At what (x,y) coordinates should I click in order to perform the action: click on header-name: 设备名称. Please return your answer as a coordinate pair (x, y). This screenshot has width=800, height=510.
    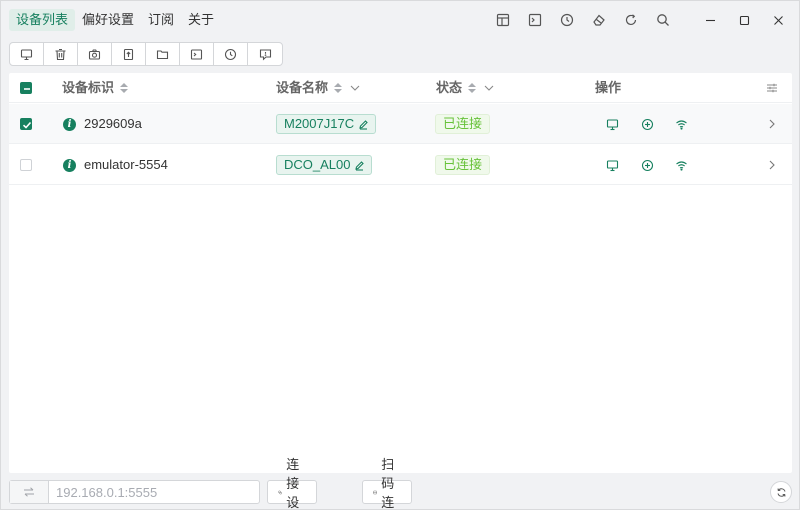
    Looking at the image, I should click on (318, 88).